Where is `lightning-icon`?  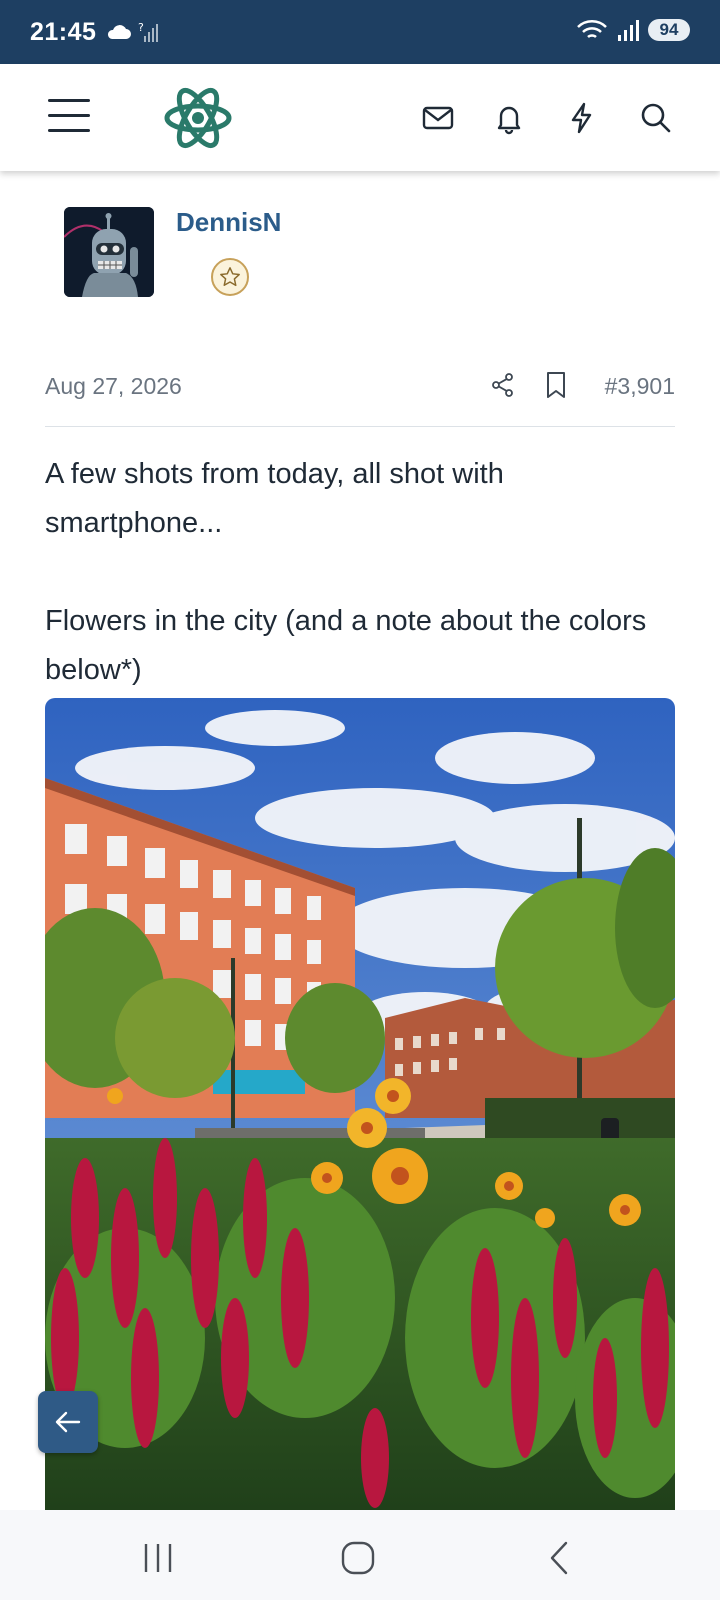 lightning-icon is located at coordinates (582, 118).